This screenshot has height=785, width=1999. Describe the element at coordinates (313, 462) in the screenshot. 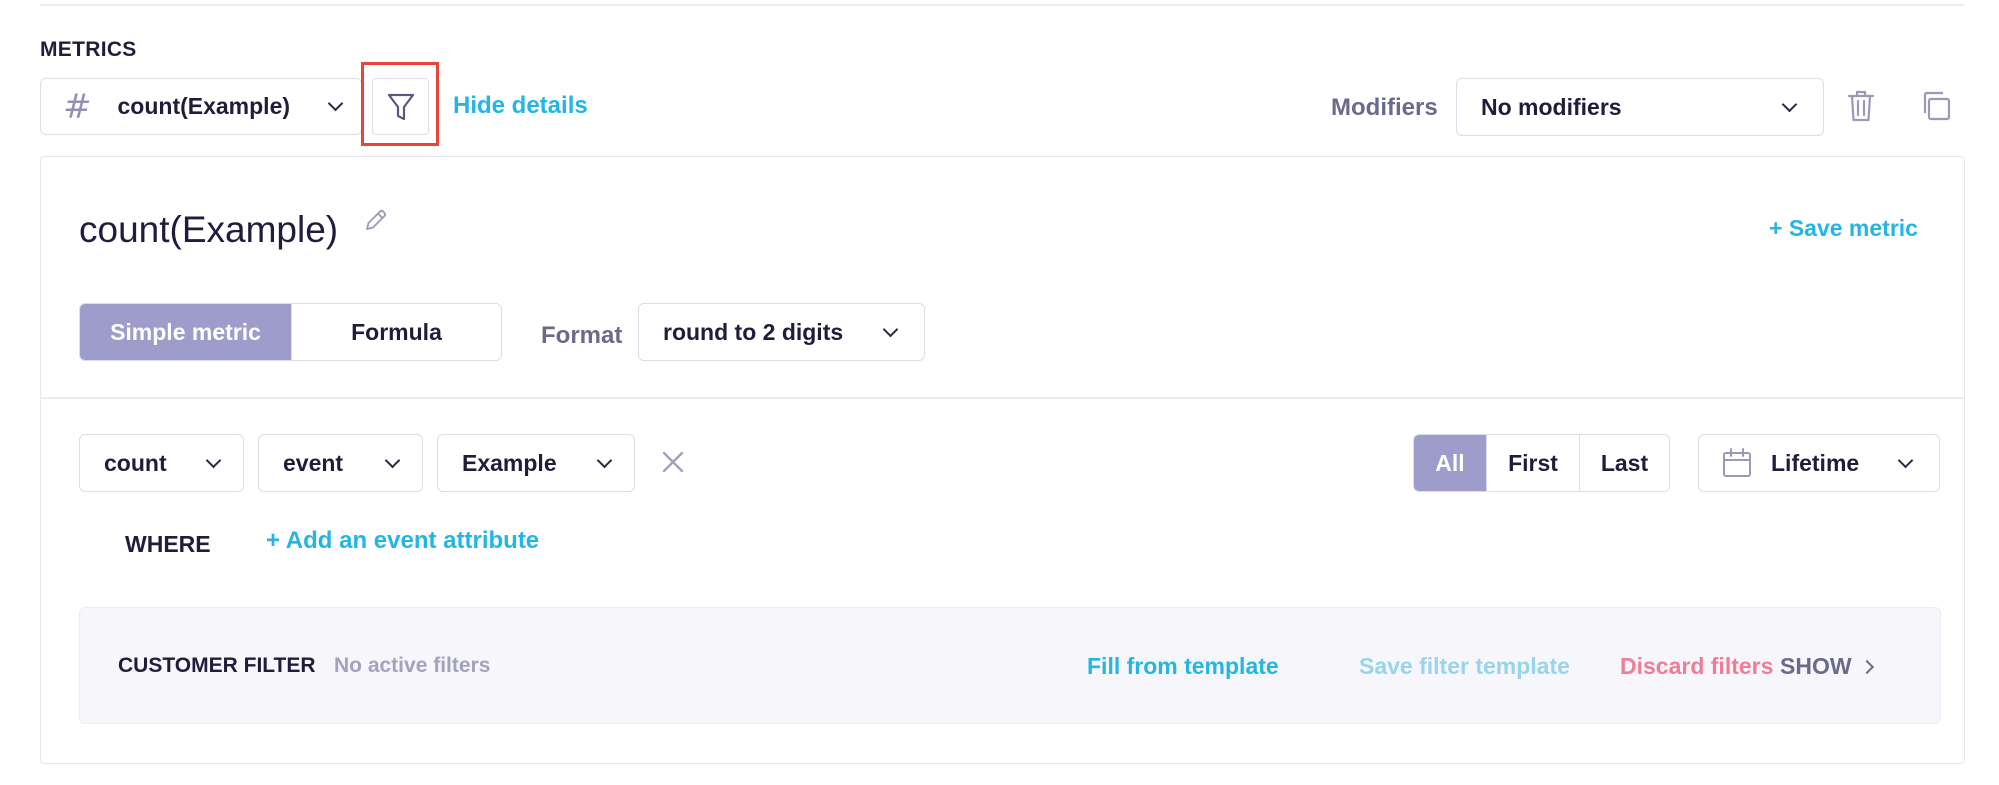

I see `source-select-value: event` at that location.